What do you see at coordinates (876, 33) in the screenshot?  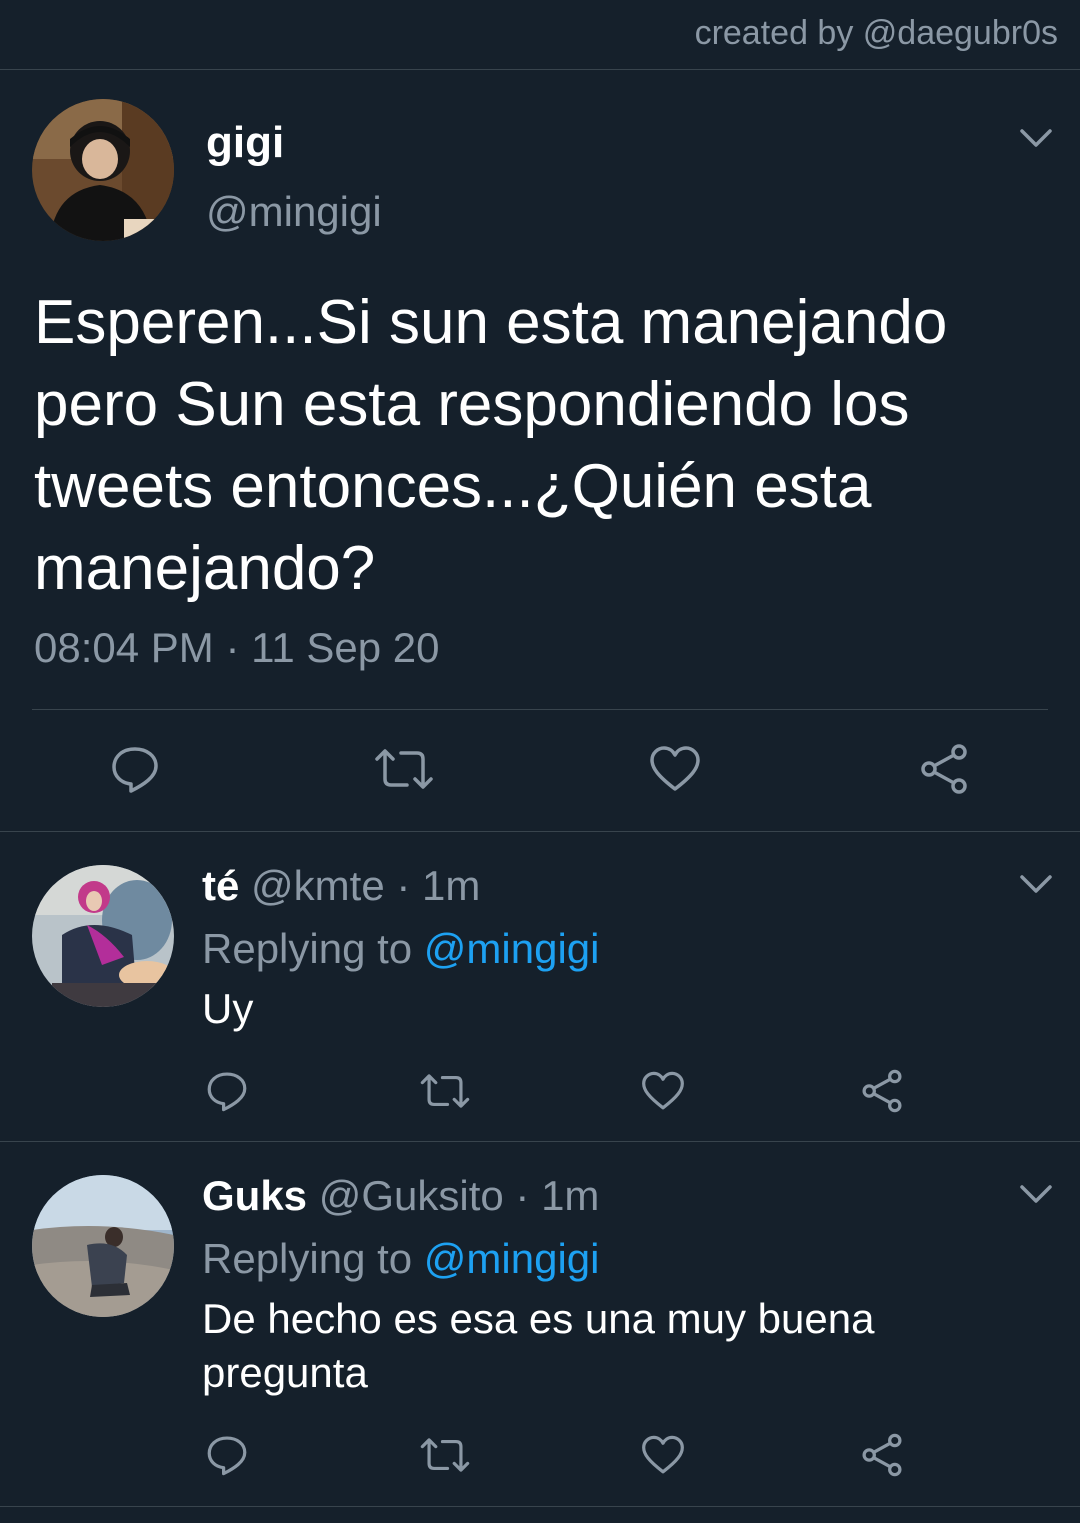 I see `credit-text: created by @daegubr0s` at bounding box center [876, 33].